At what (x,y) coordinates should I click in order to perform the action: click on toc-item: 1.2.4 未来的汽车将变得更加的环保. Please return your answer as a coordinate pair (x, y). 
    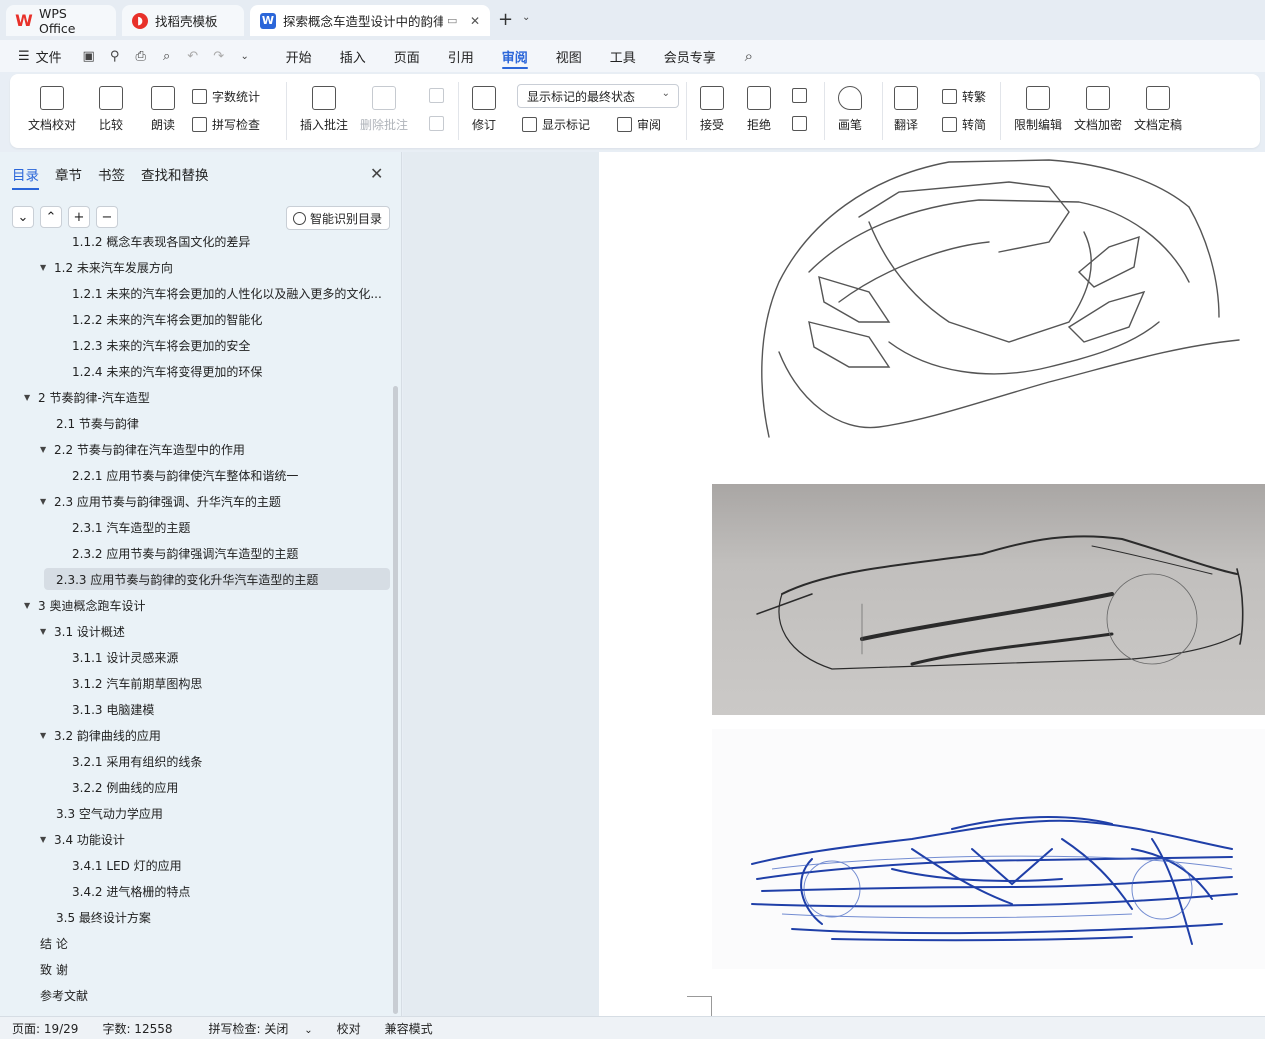
    Looking at the image, I should click on (159, 371).